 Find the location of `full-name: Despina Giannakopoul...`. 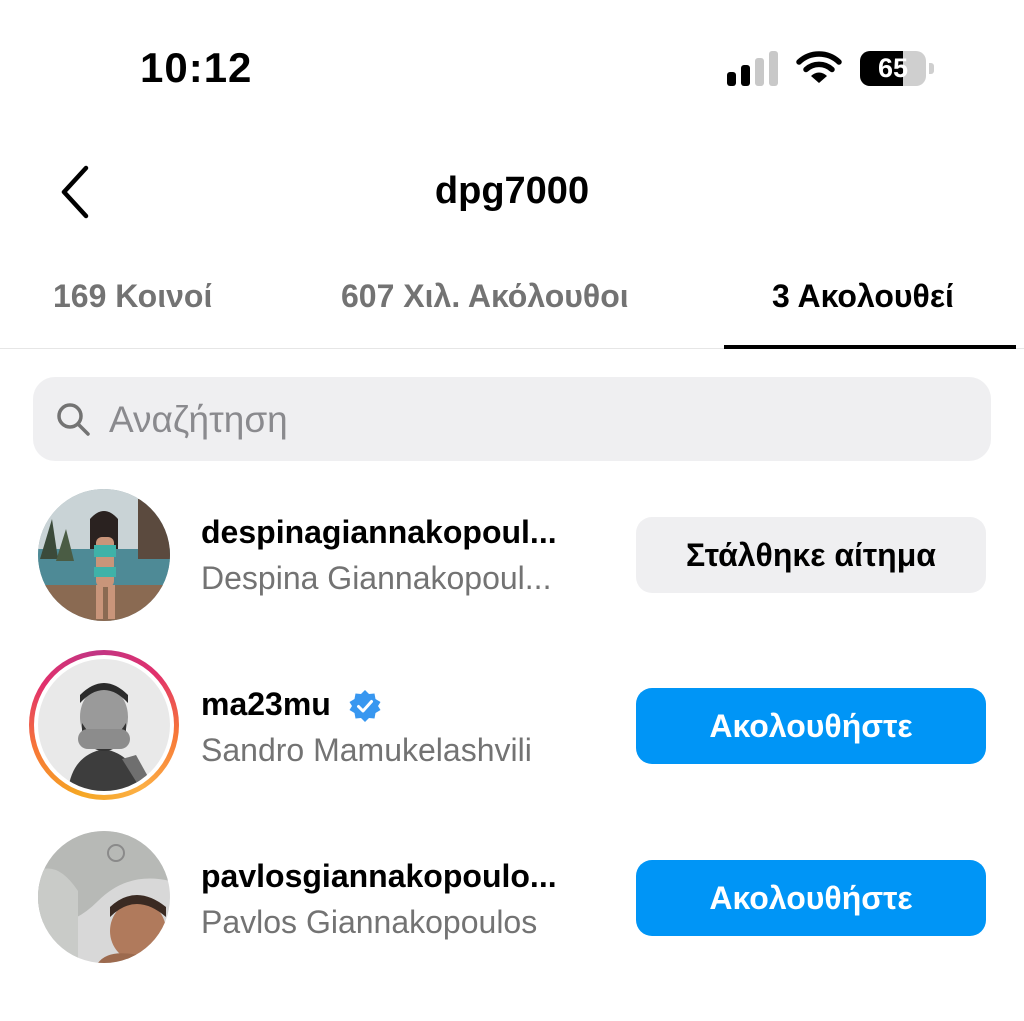

full-name: Despina Giannakopoul... is located at coordinates (376, 578).